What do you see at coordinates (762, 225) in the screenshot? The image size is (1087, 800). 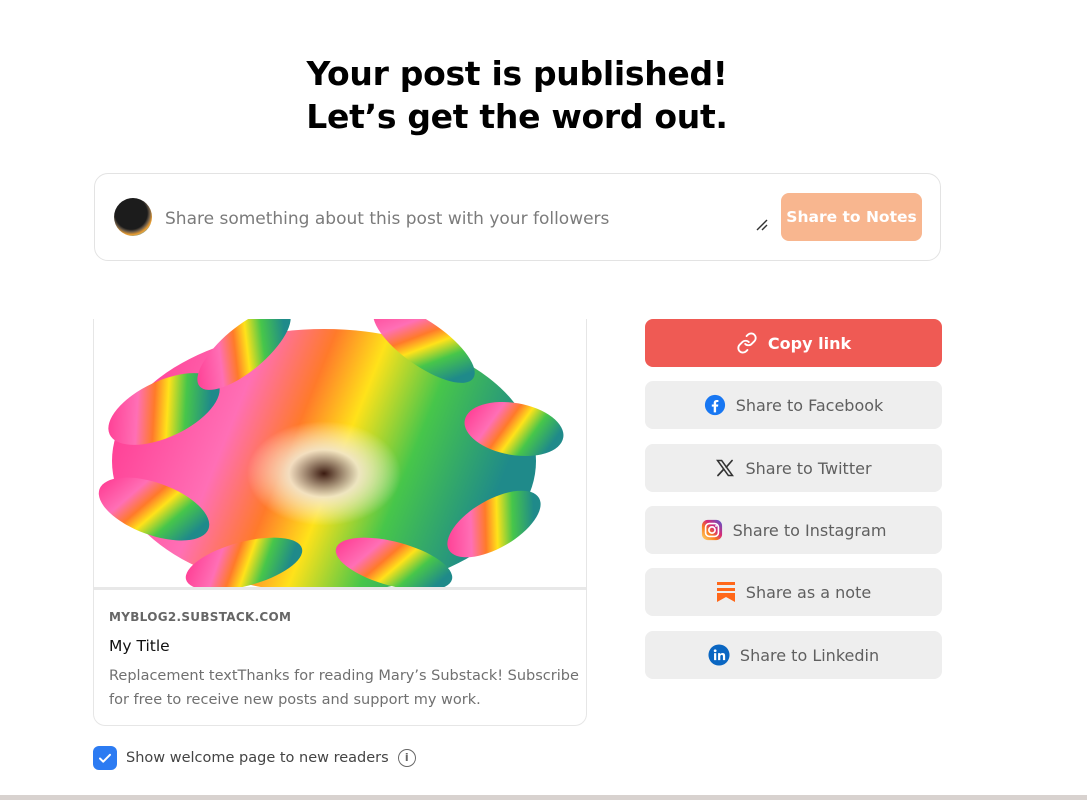 I see `resize-handle-icon` at bounding box center [762, 225].